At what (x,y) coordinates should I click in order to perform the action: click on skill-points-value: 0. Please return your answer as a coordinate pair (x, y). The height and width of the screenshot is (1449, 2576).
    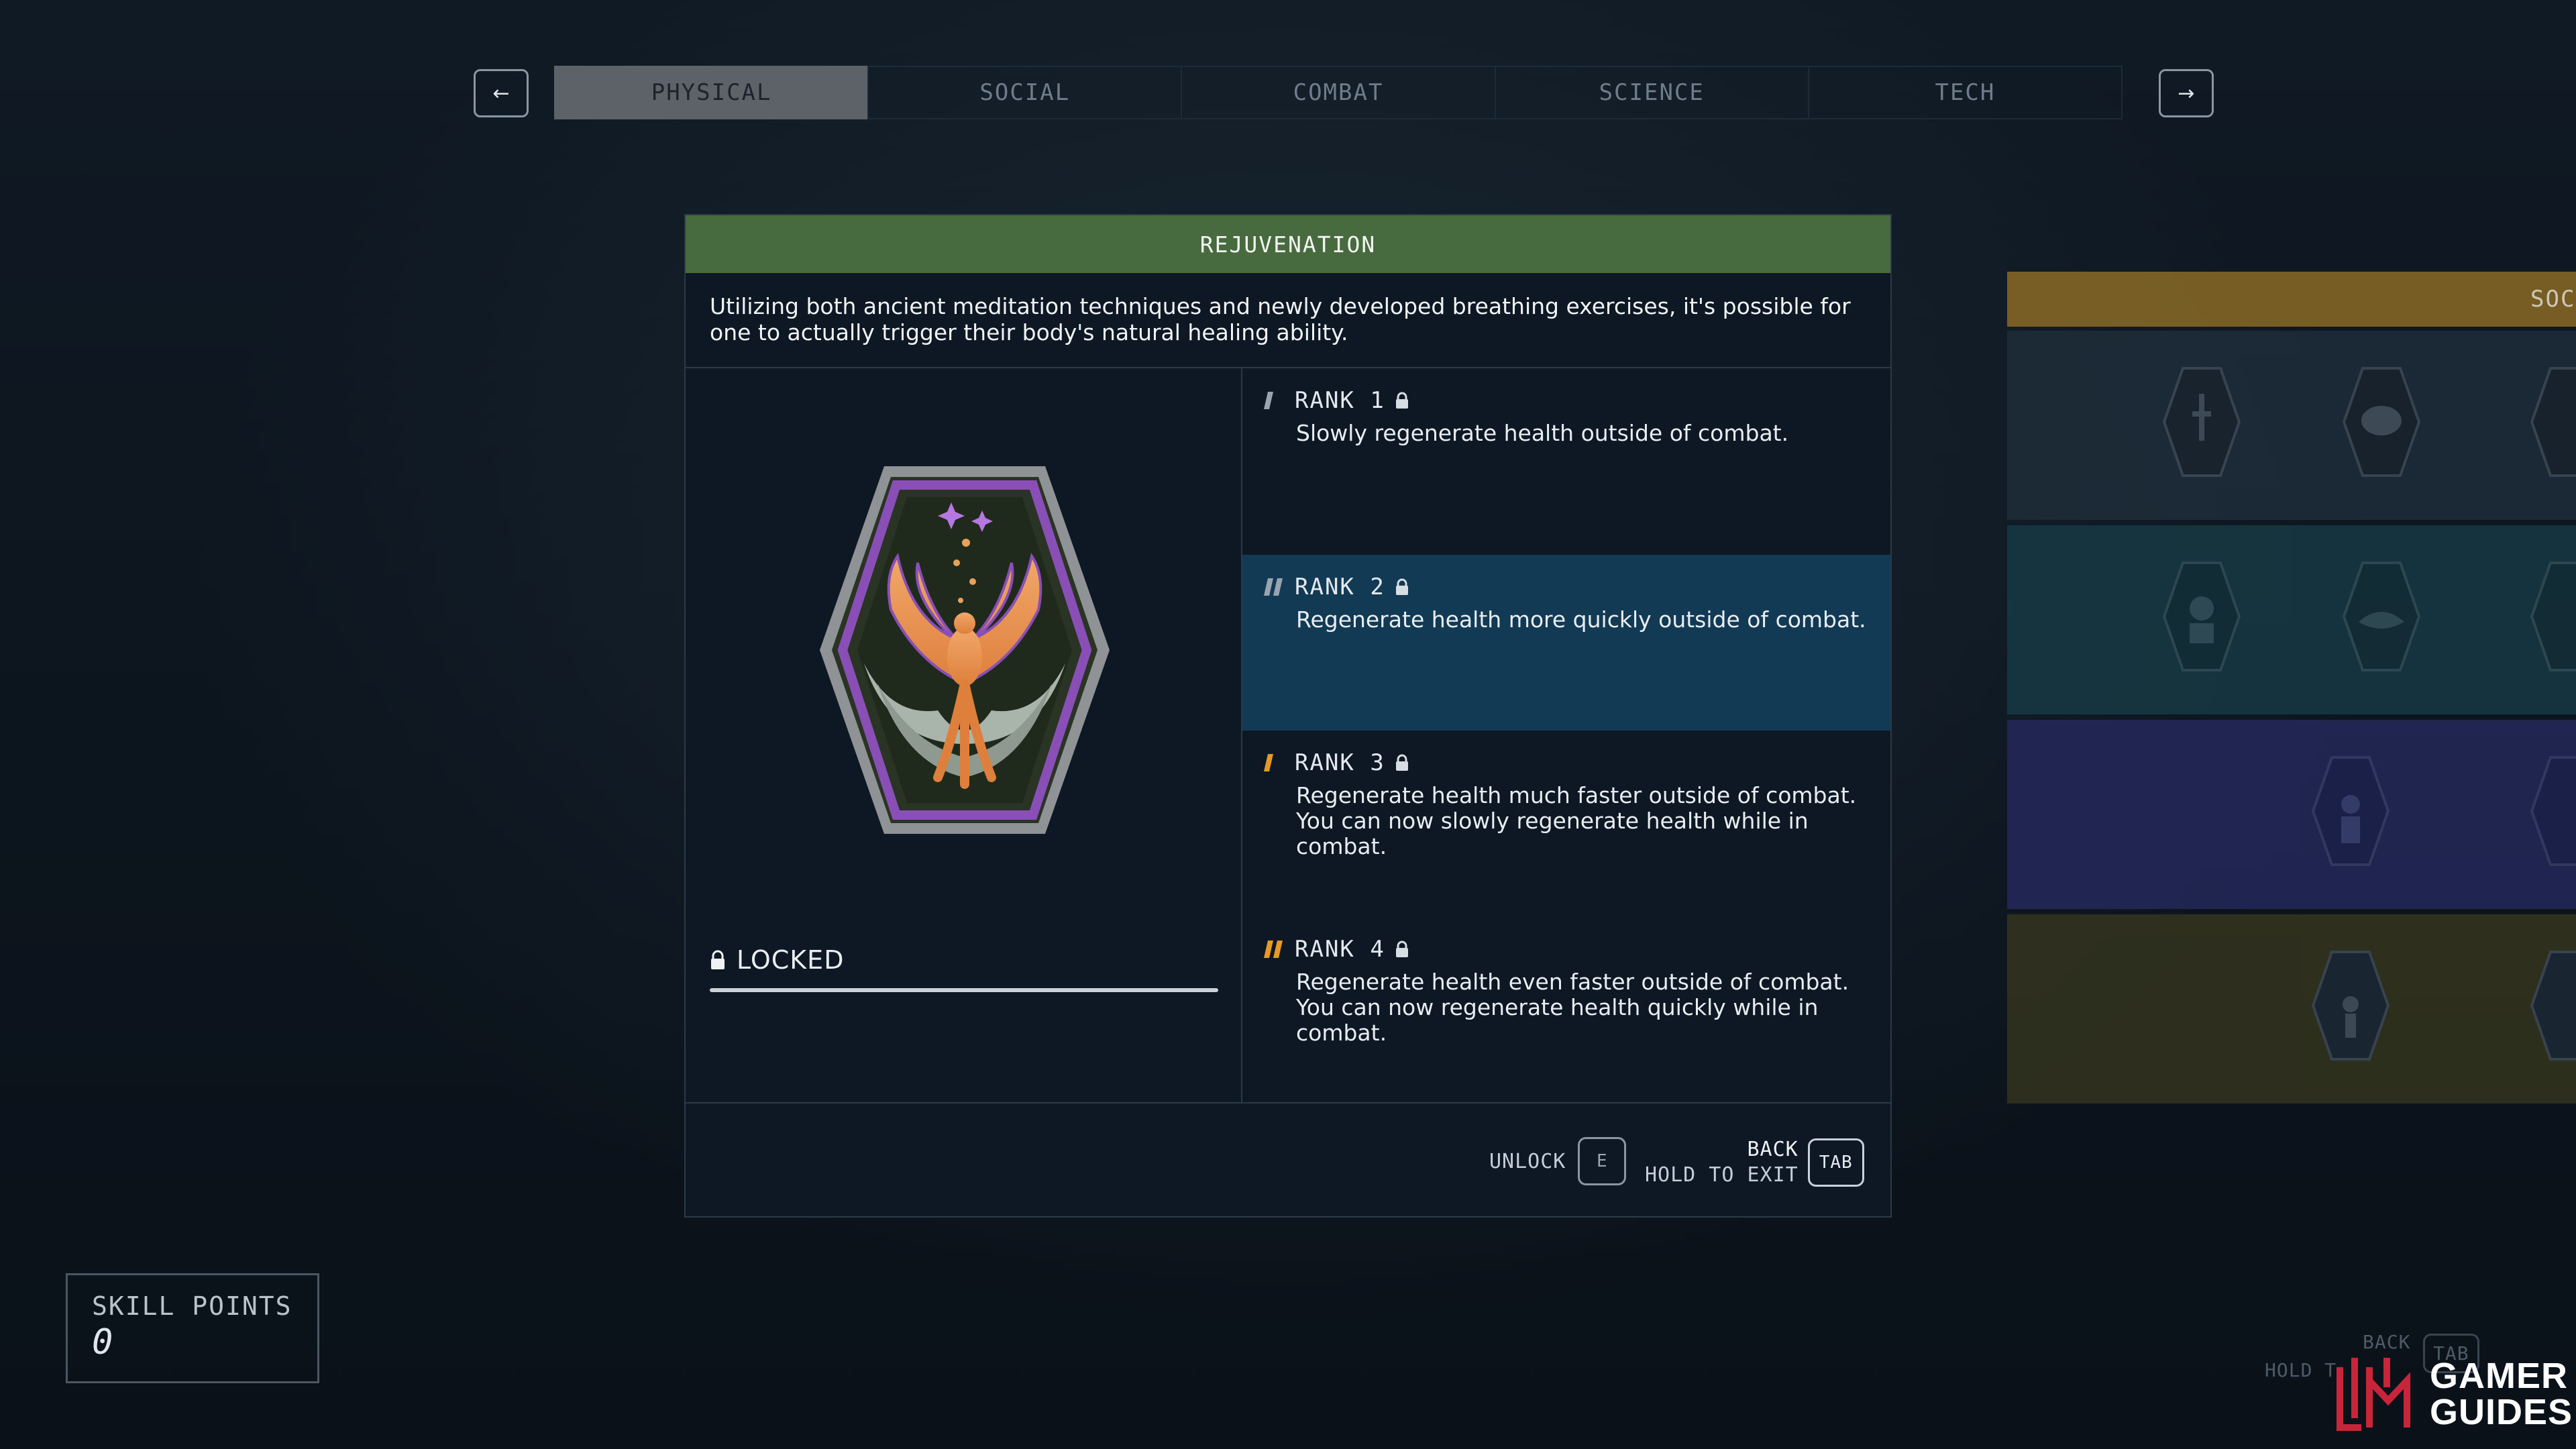
    Looking at the image, I should click on (102, 1342).